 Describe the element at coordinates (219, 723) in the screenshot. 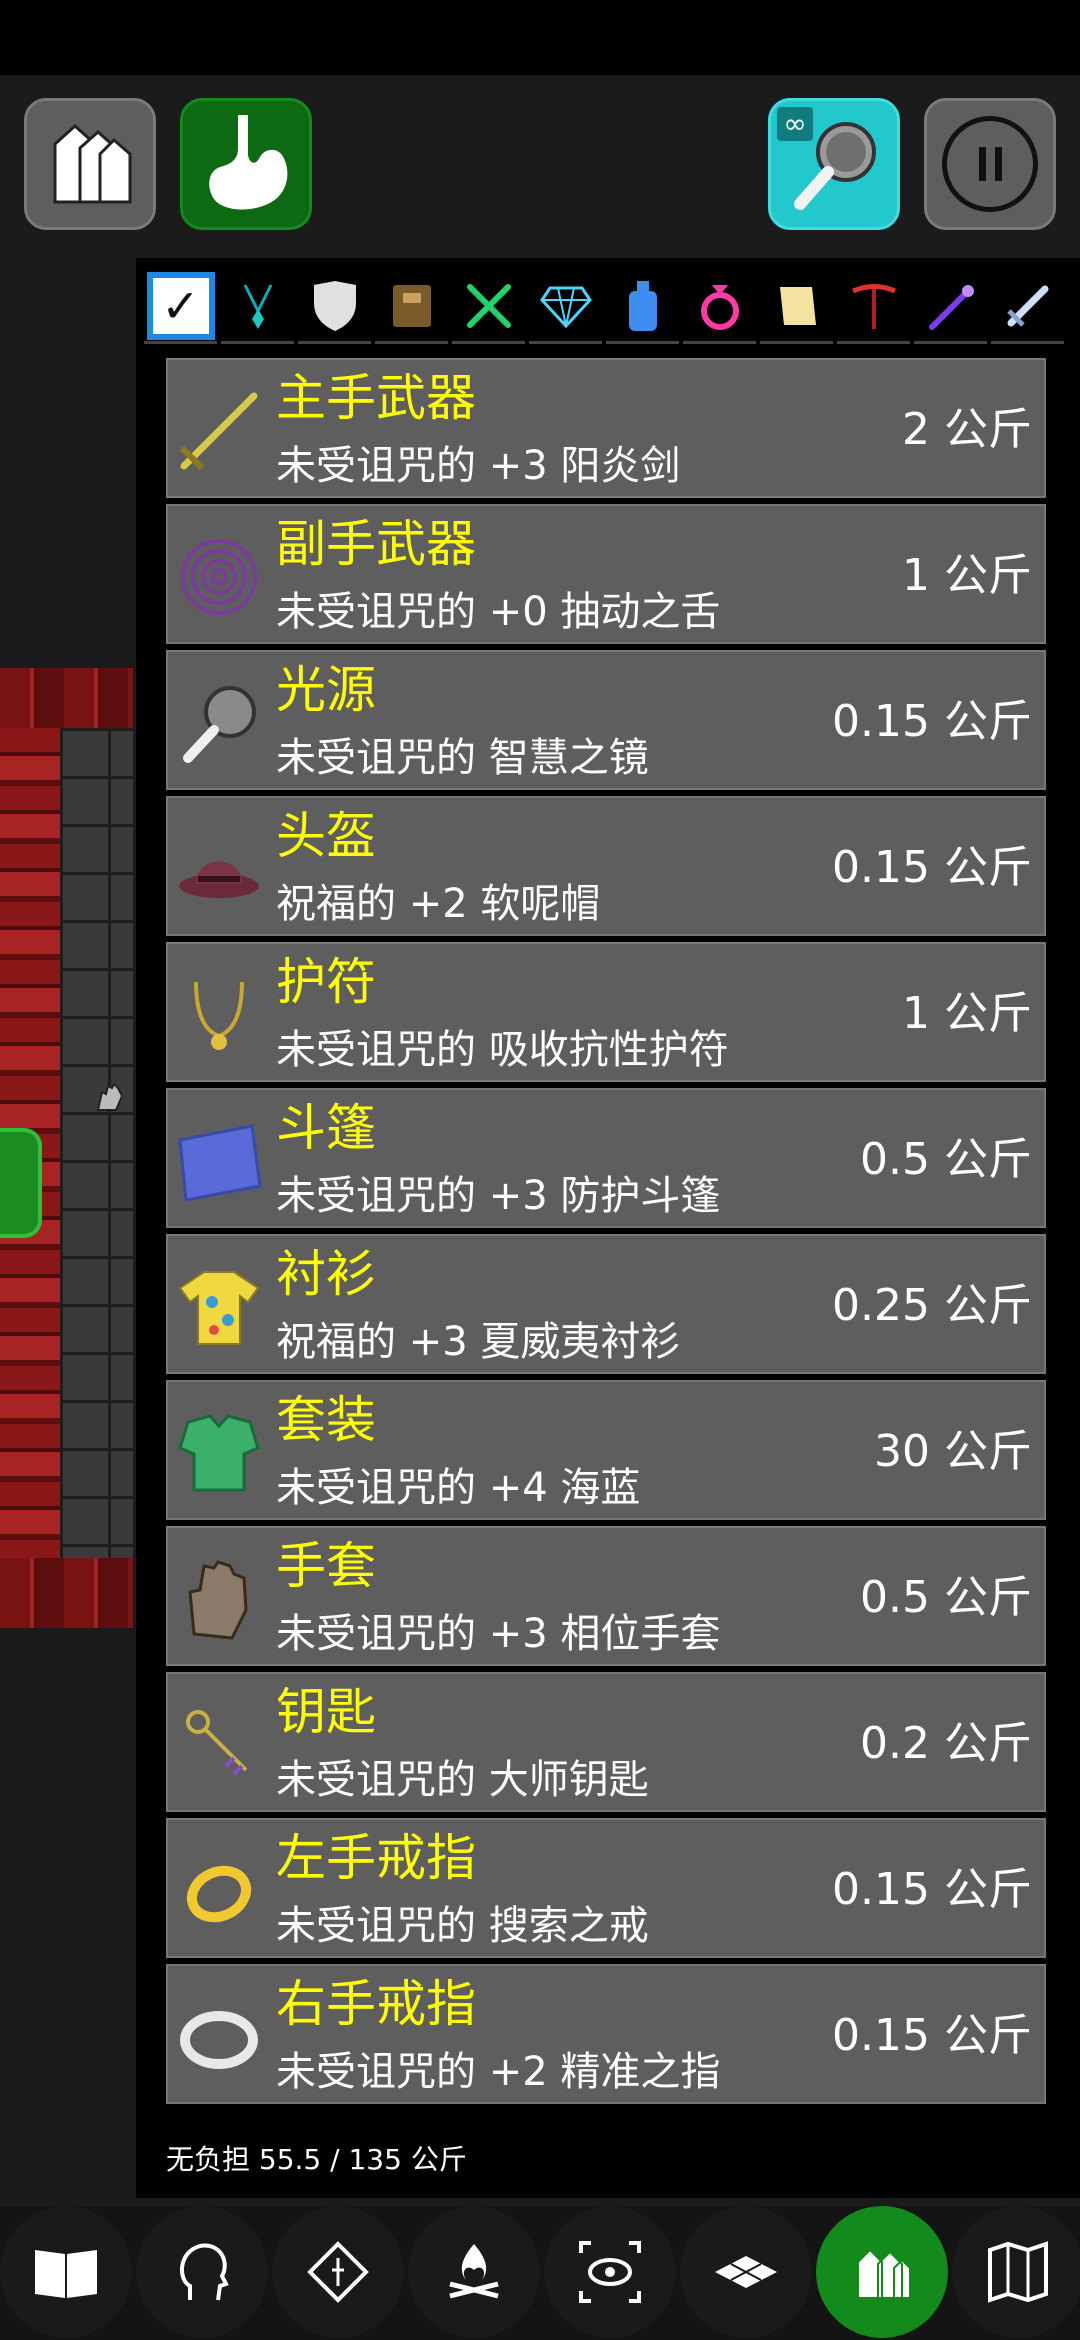

I see `mirror-icon` at that location.